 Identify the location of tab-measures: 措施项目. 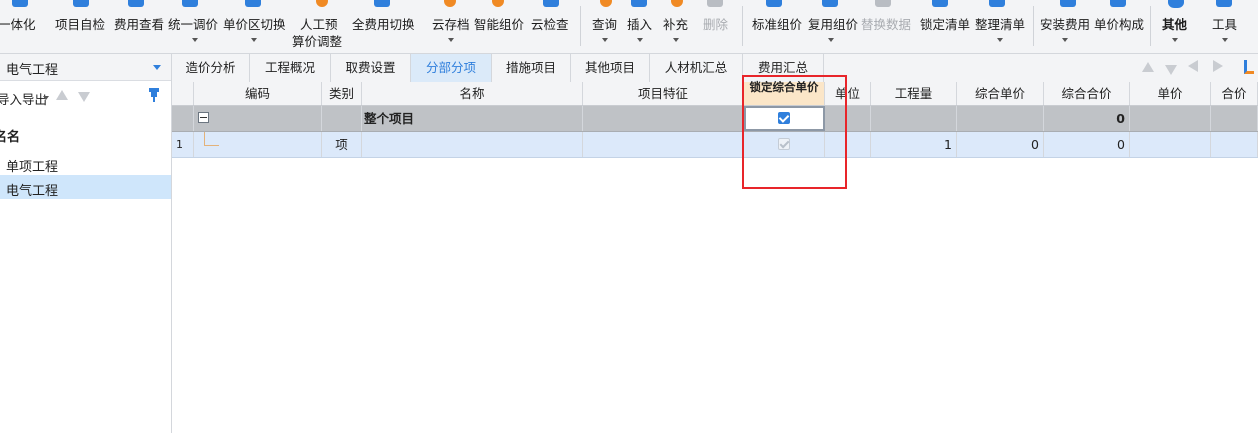
(531, 68).